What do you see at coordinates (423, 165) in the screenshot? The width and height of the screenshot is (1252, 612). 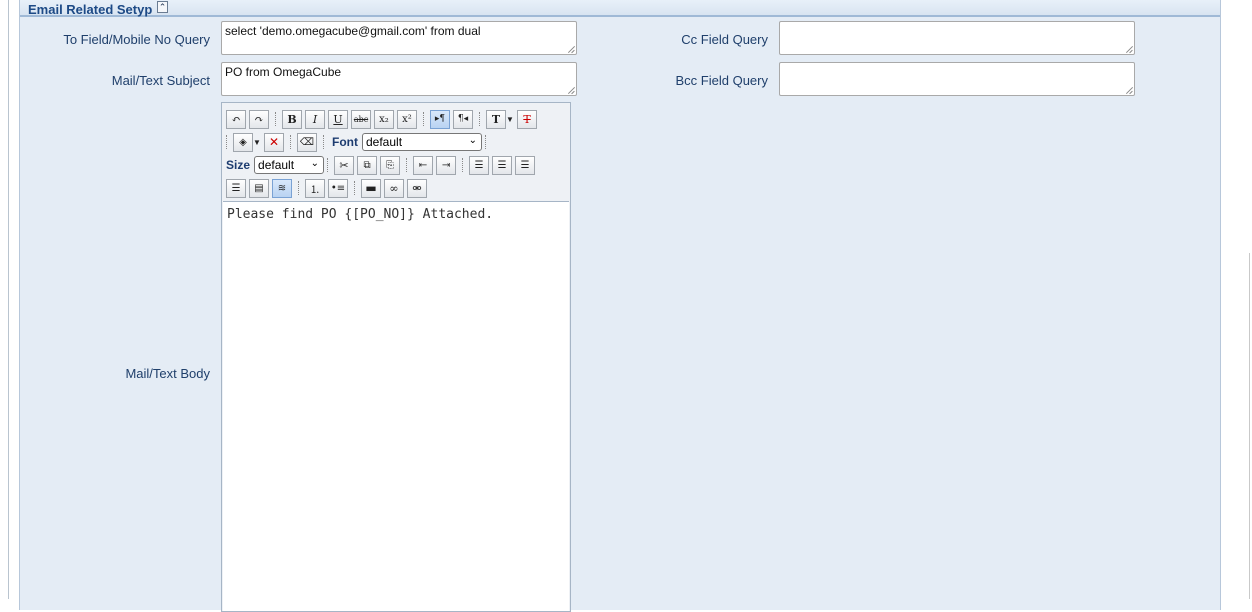 I see `outdent-icon: ⇤` at bounding box center [423, 165].